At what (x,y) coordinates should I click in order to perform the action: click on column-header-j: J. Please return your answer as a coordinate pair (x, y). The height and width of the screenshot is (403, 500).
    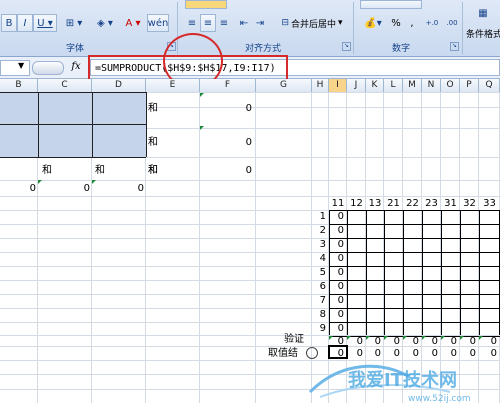
    Looking at the image, I should click on (356, 85).